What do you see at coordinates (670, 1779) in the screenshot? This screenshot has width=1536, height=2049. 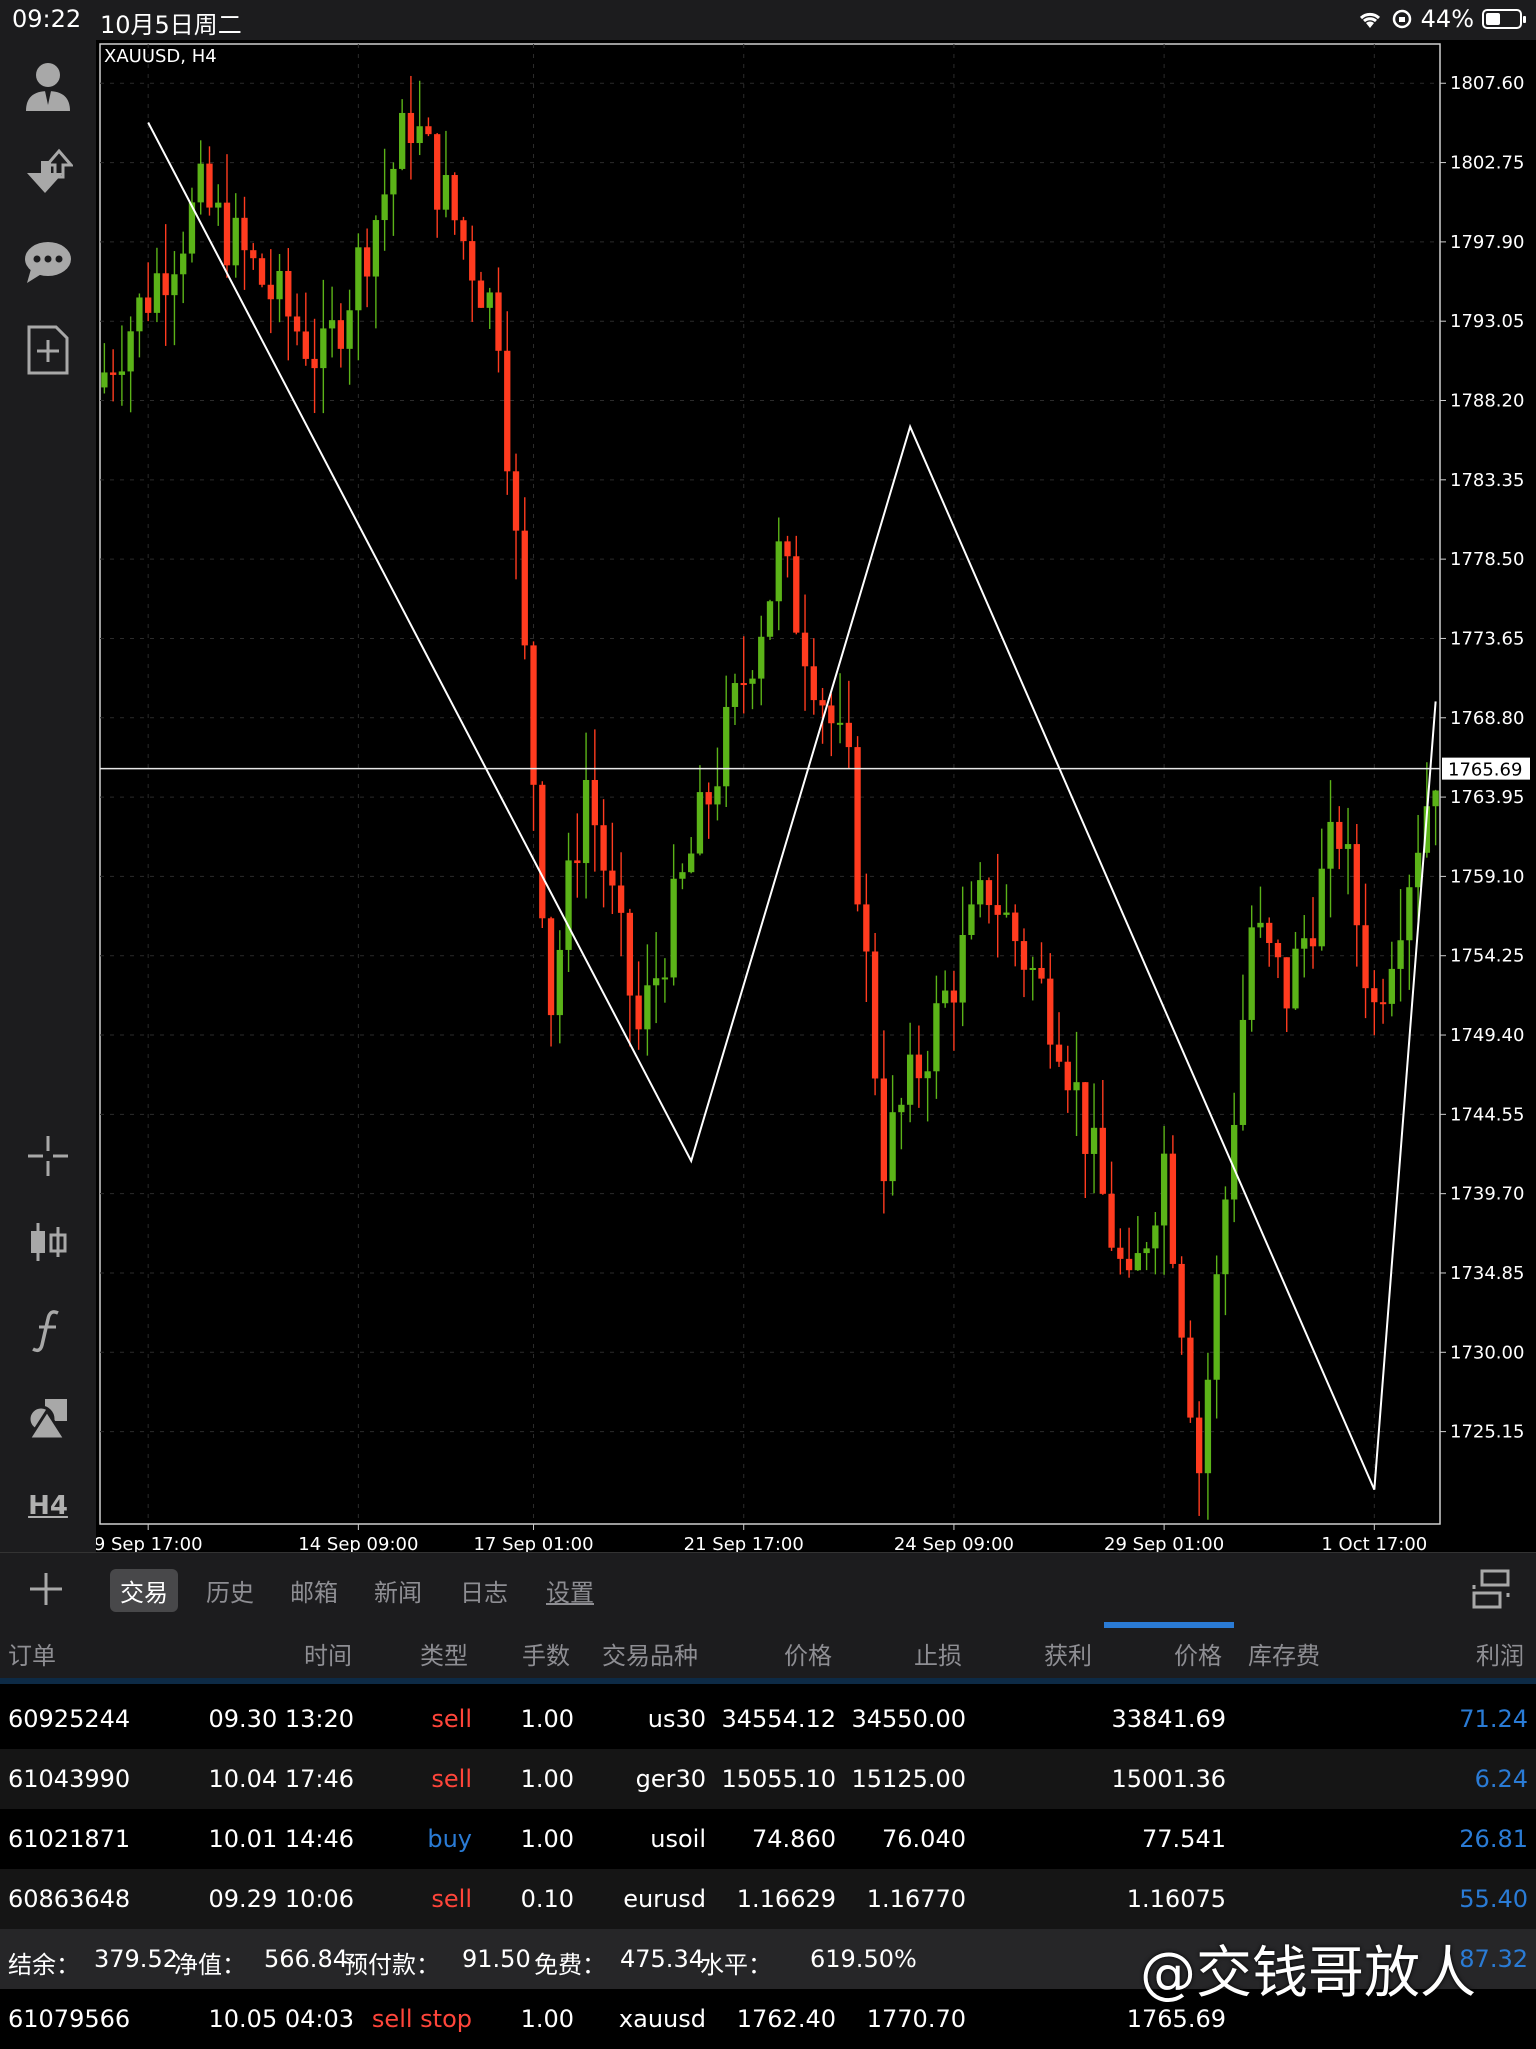 I see `order-symbol: ger30` at bounding box center [670, 1779].